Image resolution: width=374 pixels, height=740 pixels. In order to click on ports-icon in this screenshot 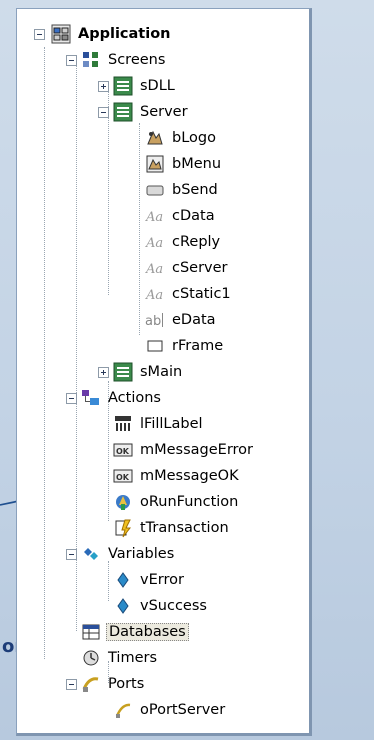, I will do `click(91, 684)`.